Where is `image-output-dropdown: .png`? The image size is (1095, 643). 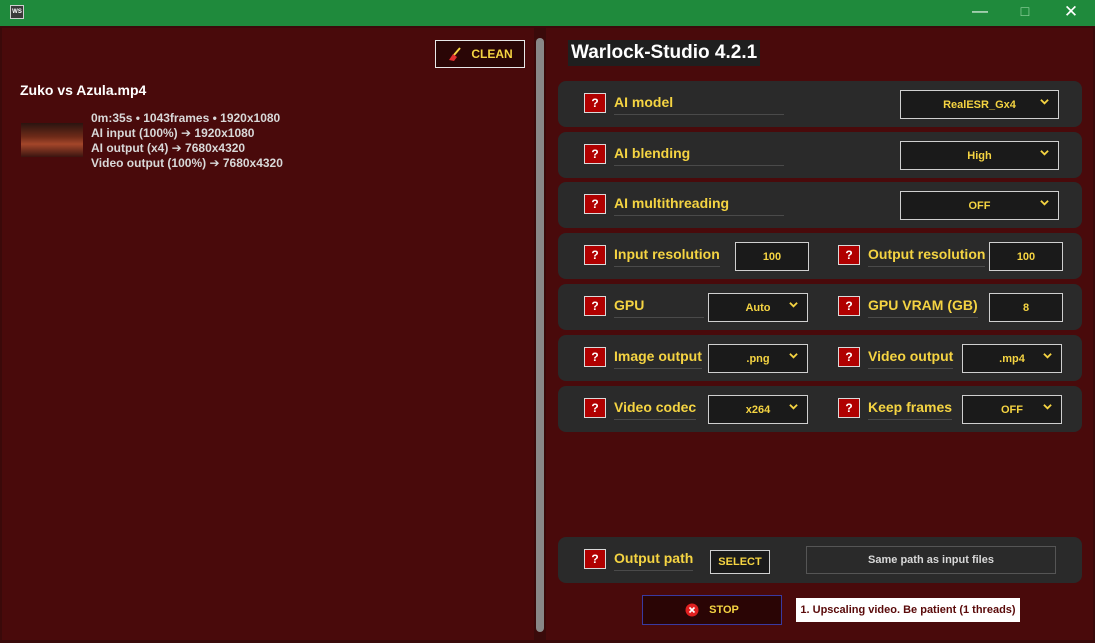
image-output-dropdown: .png is located at coordinates (758, 358).